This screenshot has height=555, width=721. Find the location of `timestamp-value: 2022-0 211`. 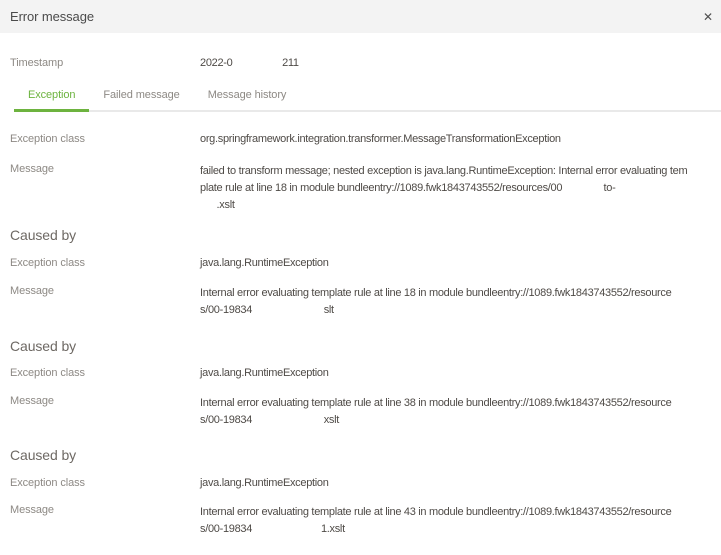

timestamp-value: 2022-0 211 is located at coordinates (249, 63).